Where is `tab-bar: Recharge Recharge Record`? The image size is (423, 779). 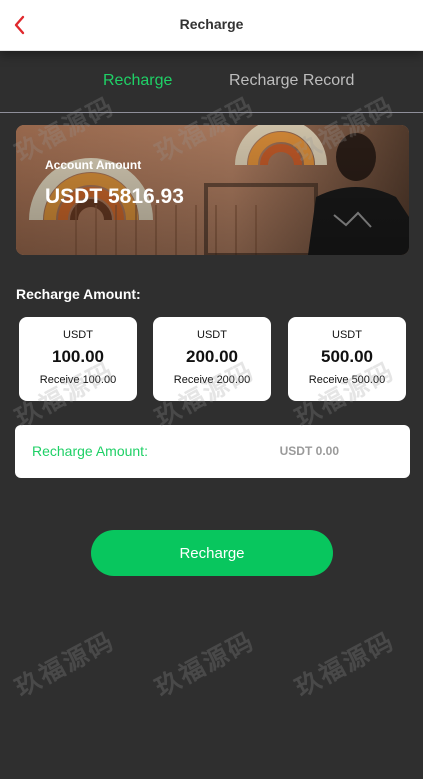 tab-bar: Recharge Recharge Record is located at coordinates (211, 87).